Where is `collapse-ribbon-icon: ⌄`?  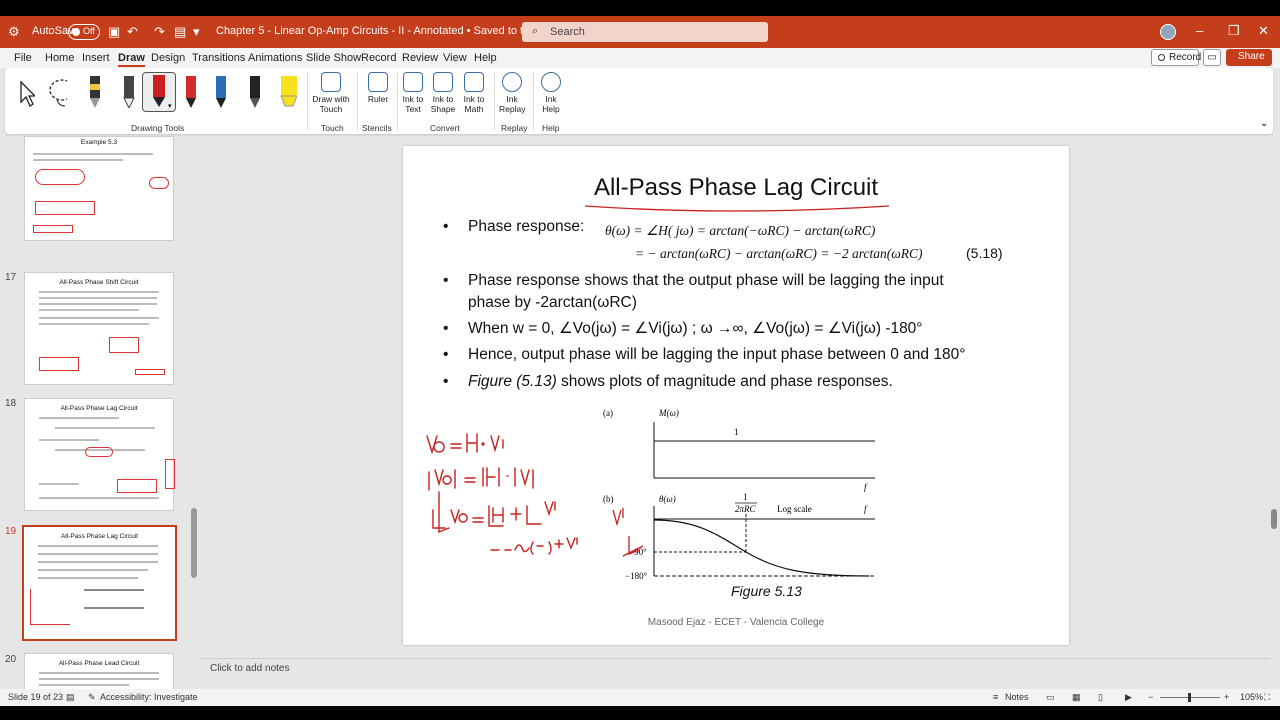
collapse-ribbon-icon: ⌄ is located at coordinates (1264, 123).